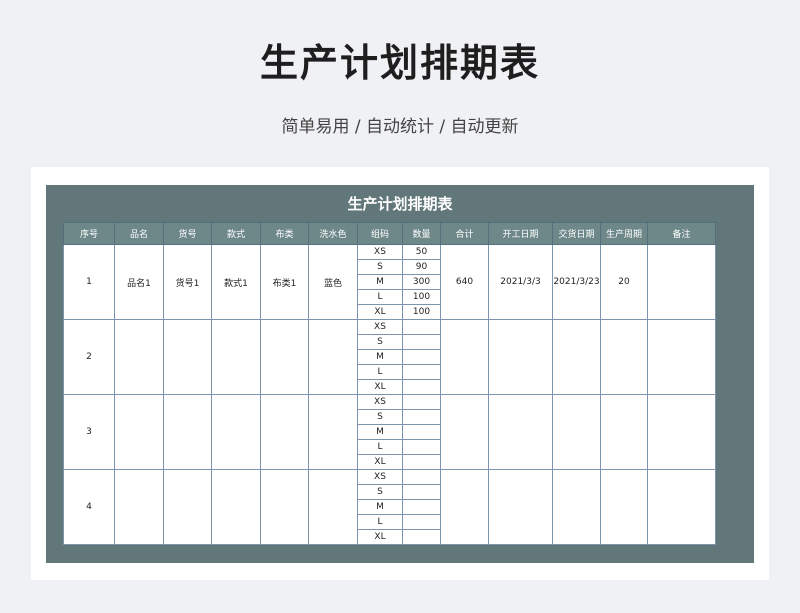 The width and height of the screenshot is (800, 613). Describe the element at coordinates (400, 204) in the screenshot. I see `sheet-title: 生产计划排期表` at that location.